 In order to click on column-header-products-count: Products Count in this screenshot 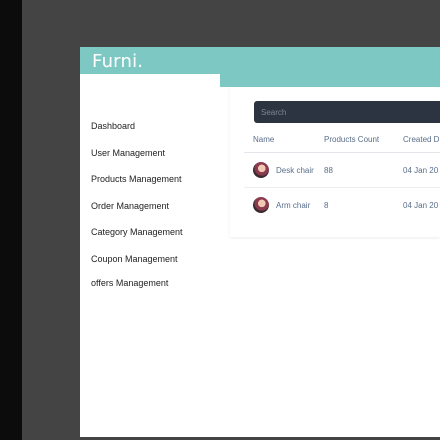, I will do `click(351, 139)`.